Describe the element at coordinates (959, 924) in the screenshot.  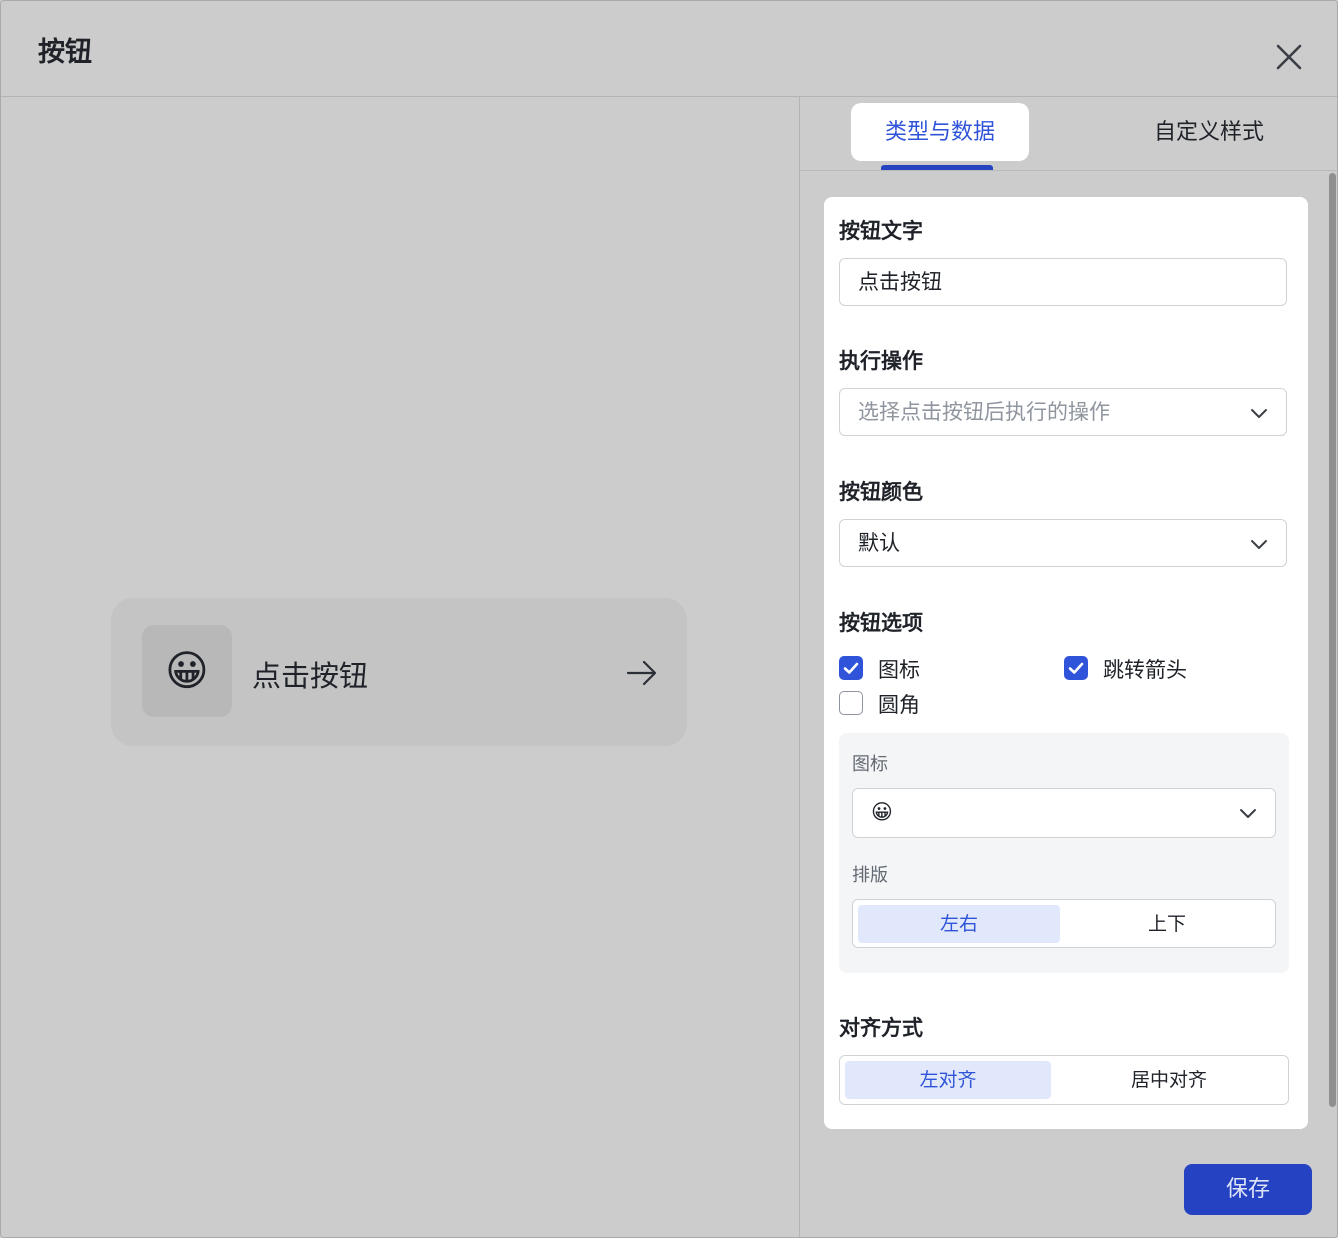
I see `layout-option-horizontal: 左右` at that location.